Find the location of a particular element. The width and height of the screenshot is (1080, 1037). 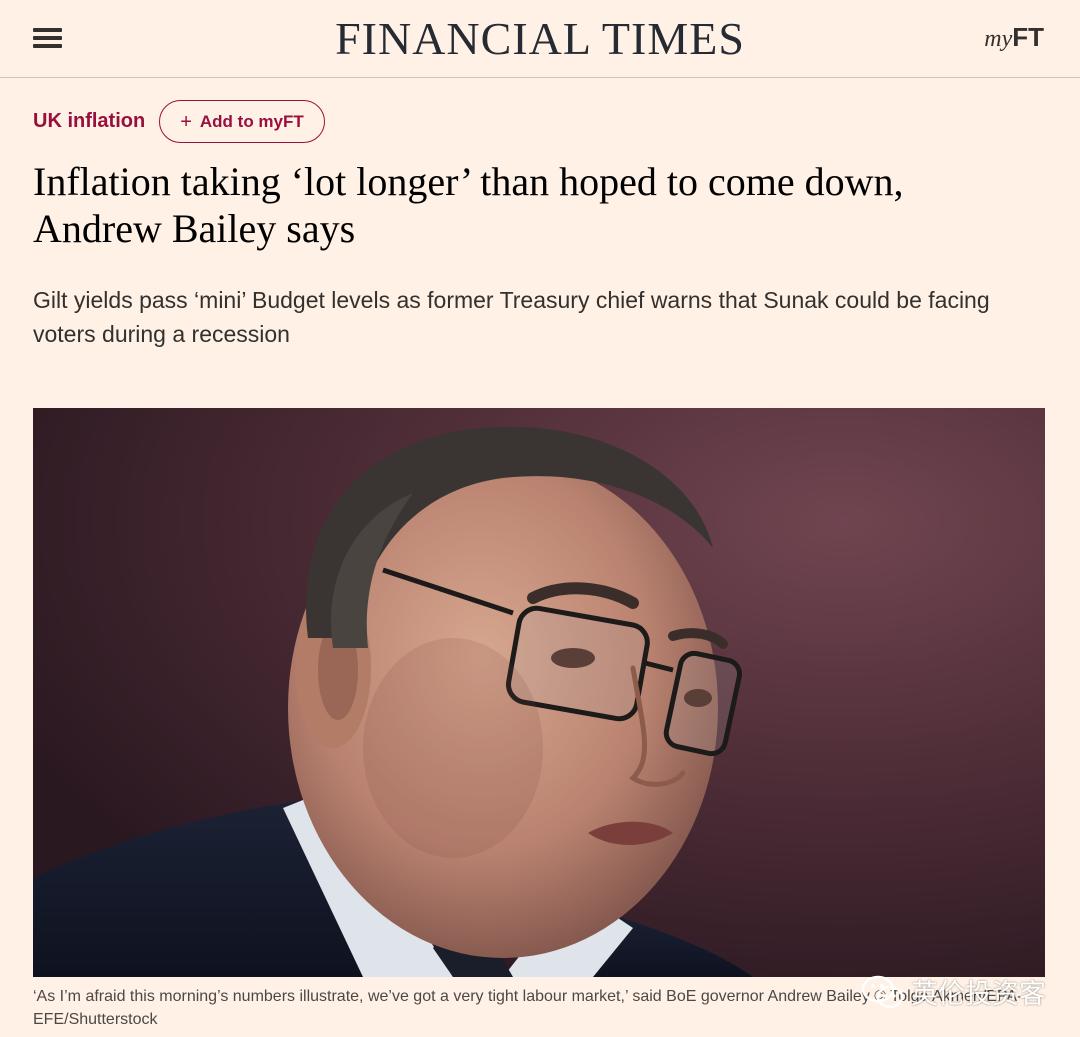

add-to-myft-button: + Add to myFT is located at coordinates (242, 121).